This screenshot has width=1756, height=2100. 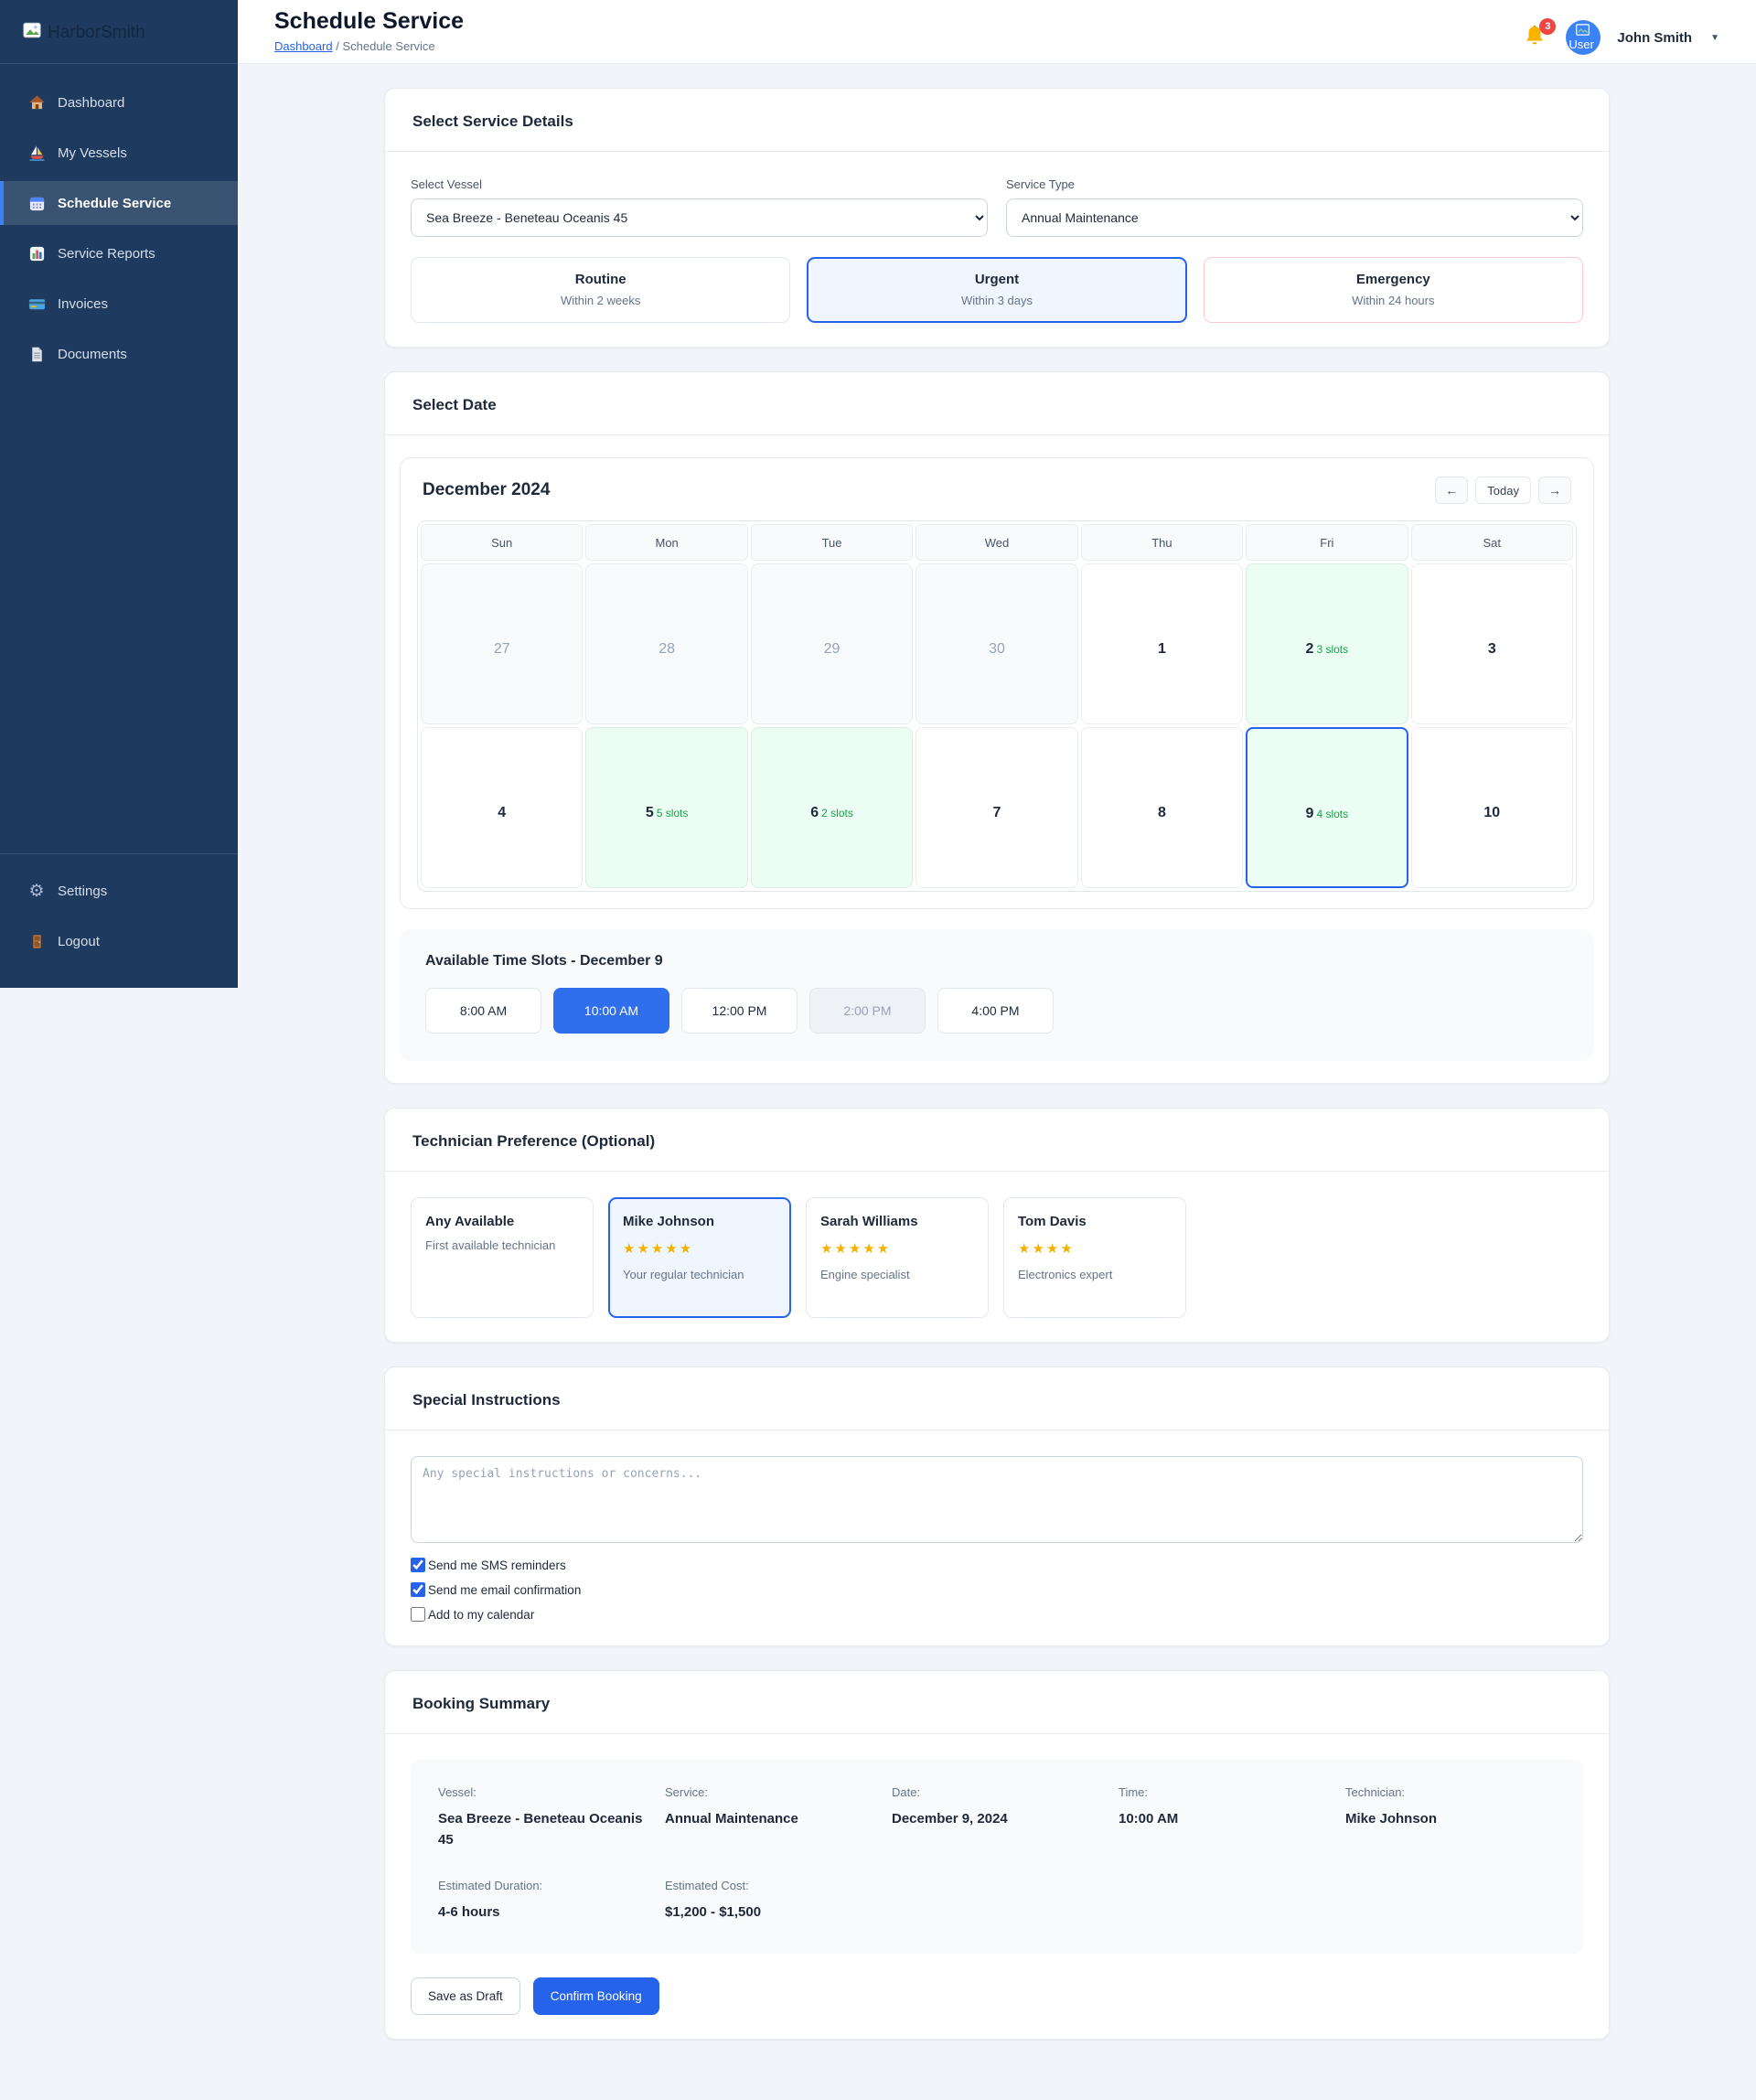 I want to click on sidebar-item-settings: ⚙ Settings, so click(x=119, y=891).